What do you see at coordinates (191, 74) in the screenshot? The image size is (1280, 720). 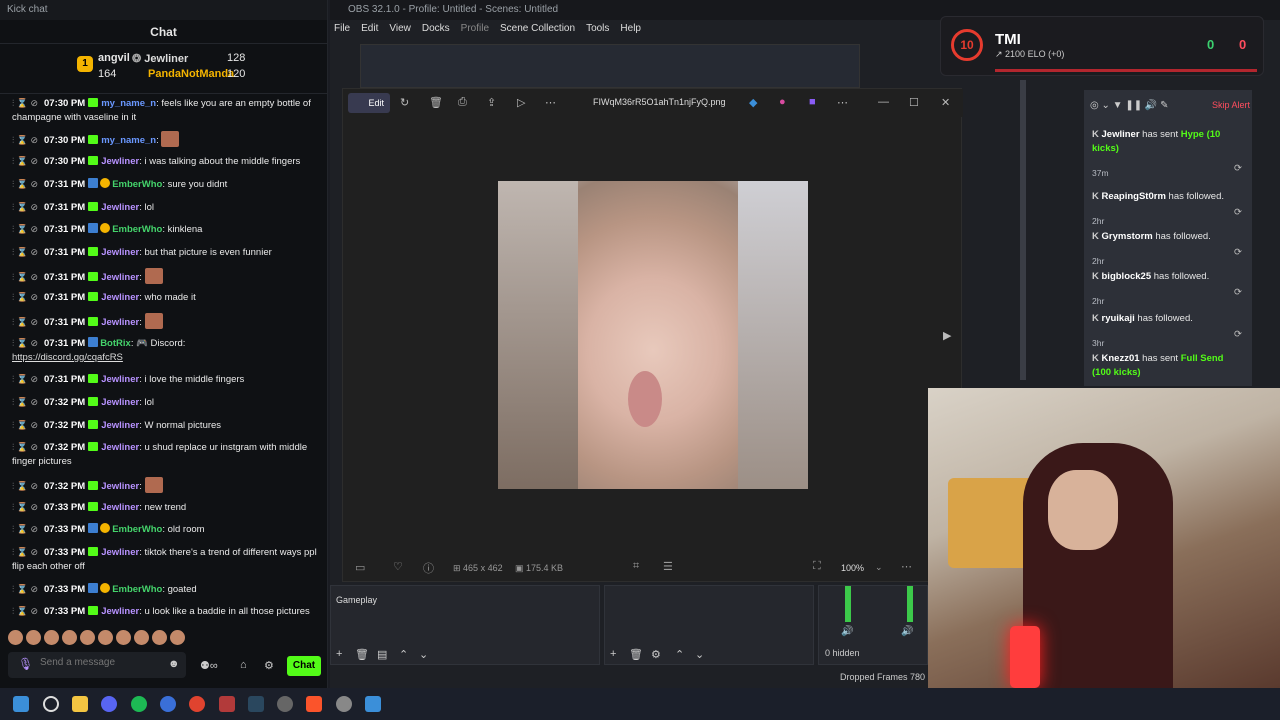 I see `leader-name: PandaNotManda` at bounding box center [191, 74].